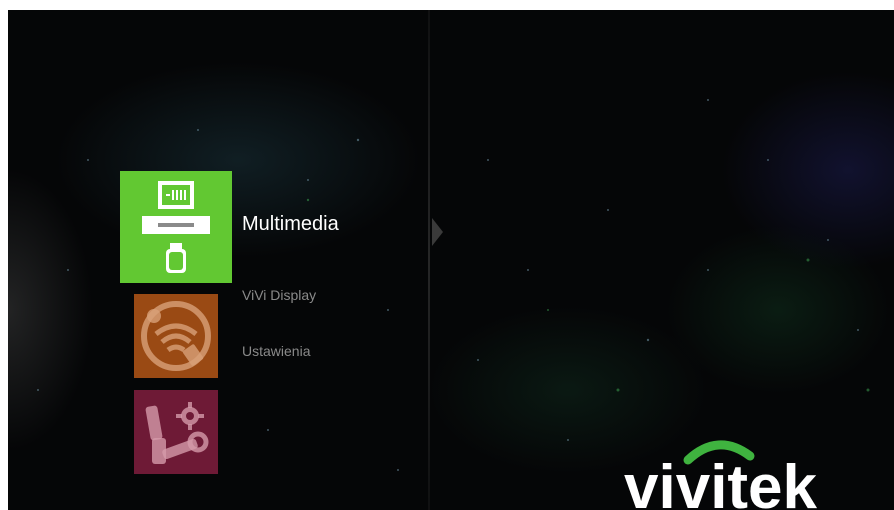  I want to click on menu-tile-multimedia, so click(176, 227).